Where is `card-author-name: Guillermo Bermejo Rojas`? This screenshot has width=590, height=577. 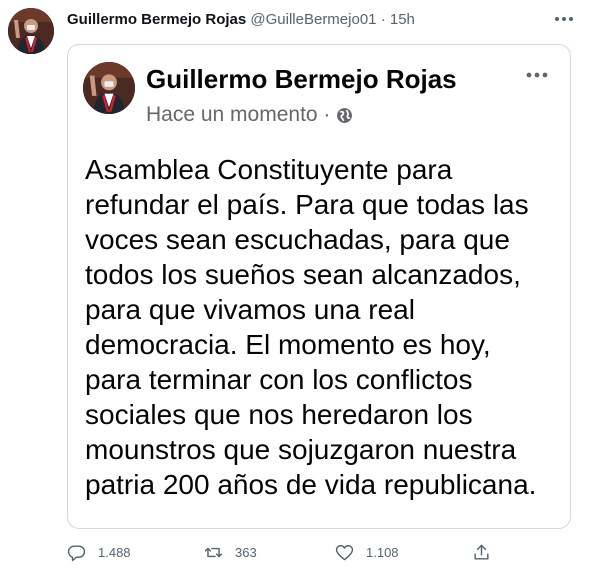 card-author-name: Guillermo Bermejo Rojas is located at coordinates (301, 79).